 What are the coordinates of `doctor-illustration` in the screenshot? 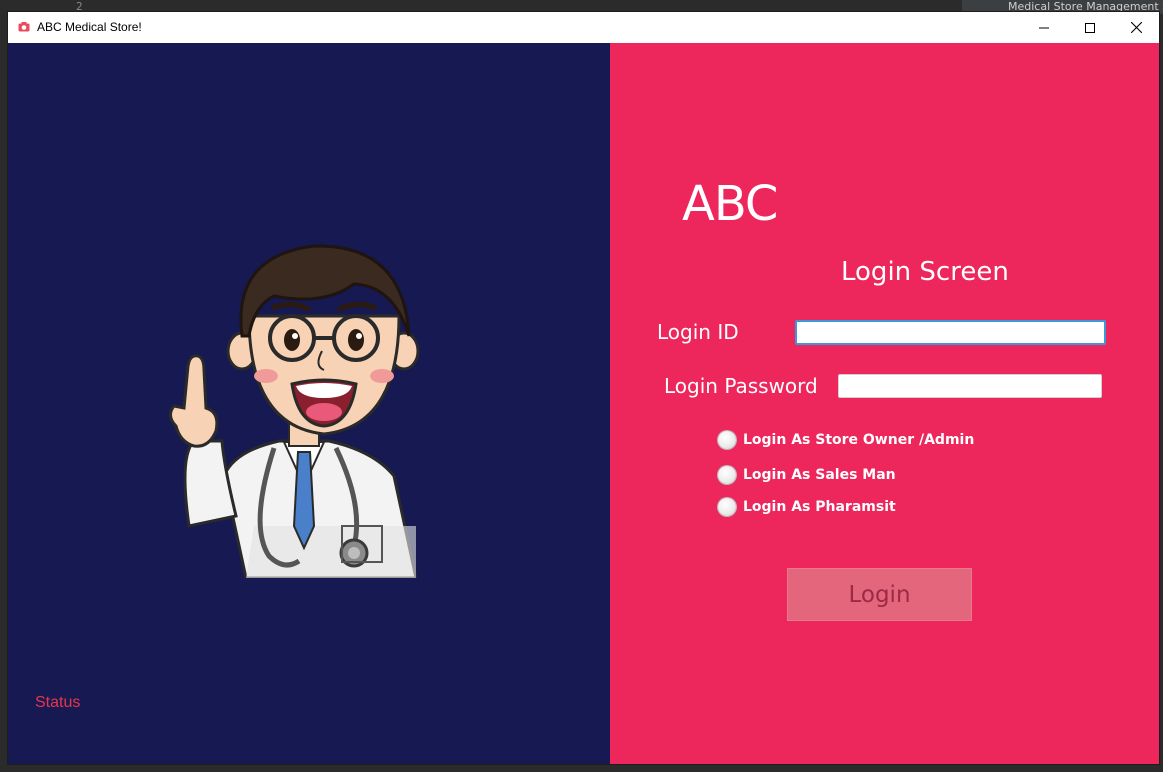 It's located at (294, 411).